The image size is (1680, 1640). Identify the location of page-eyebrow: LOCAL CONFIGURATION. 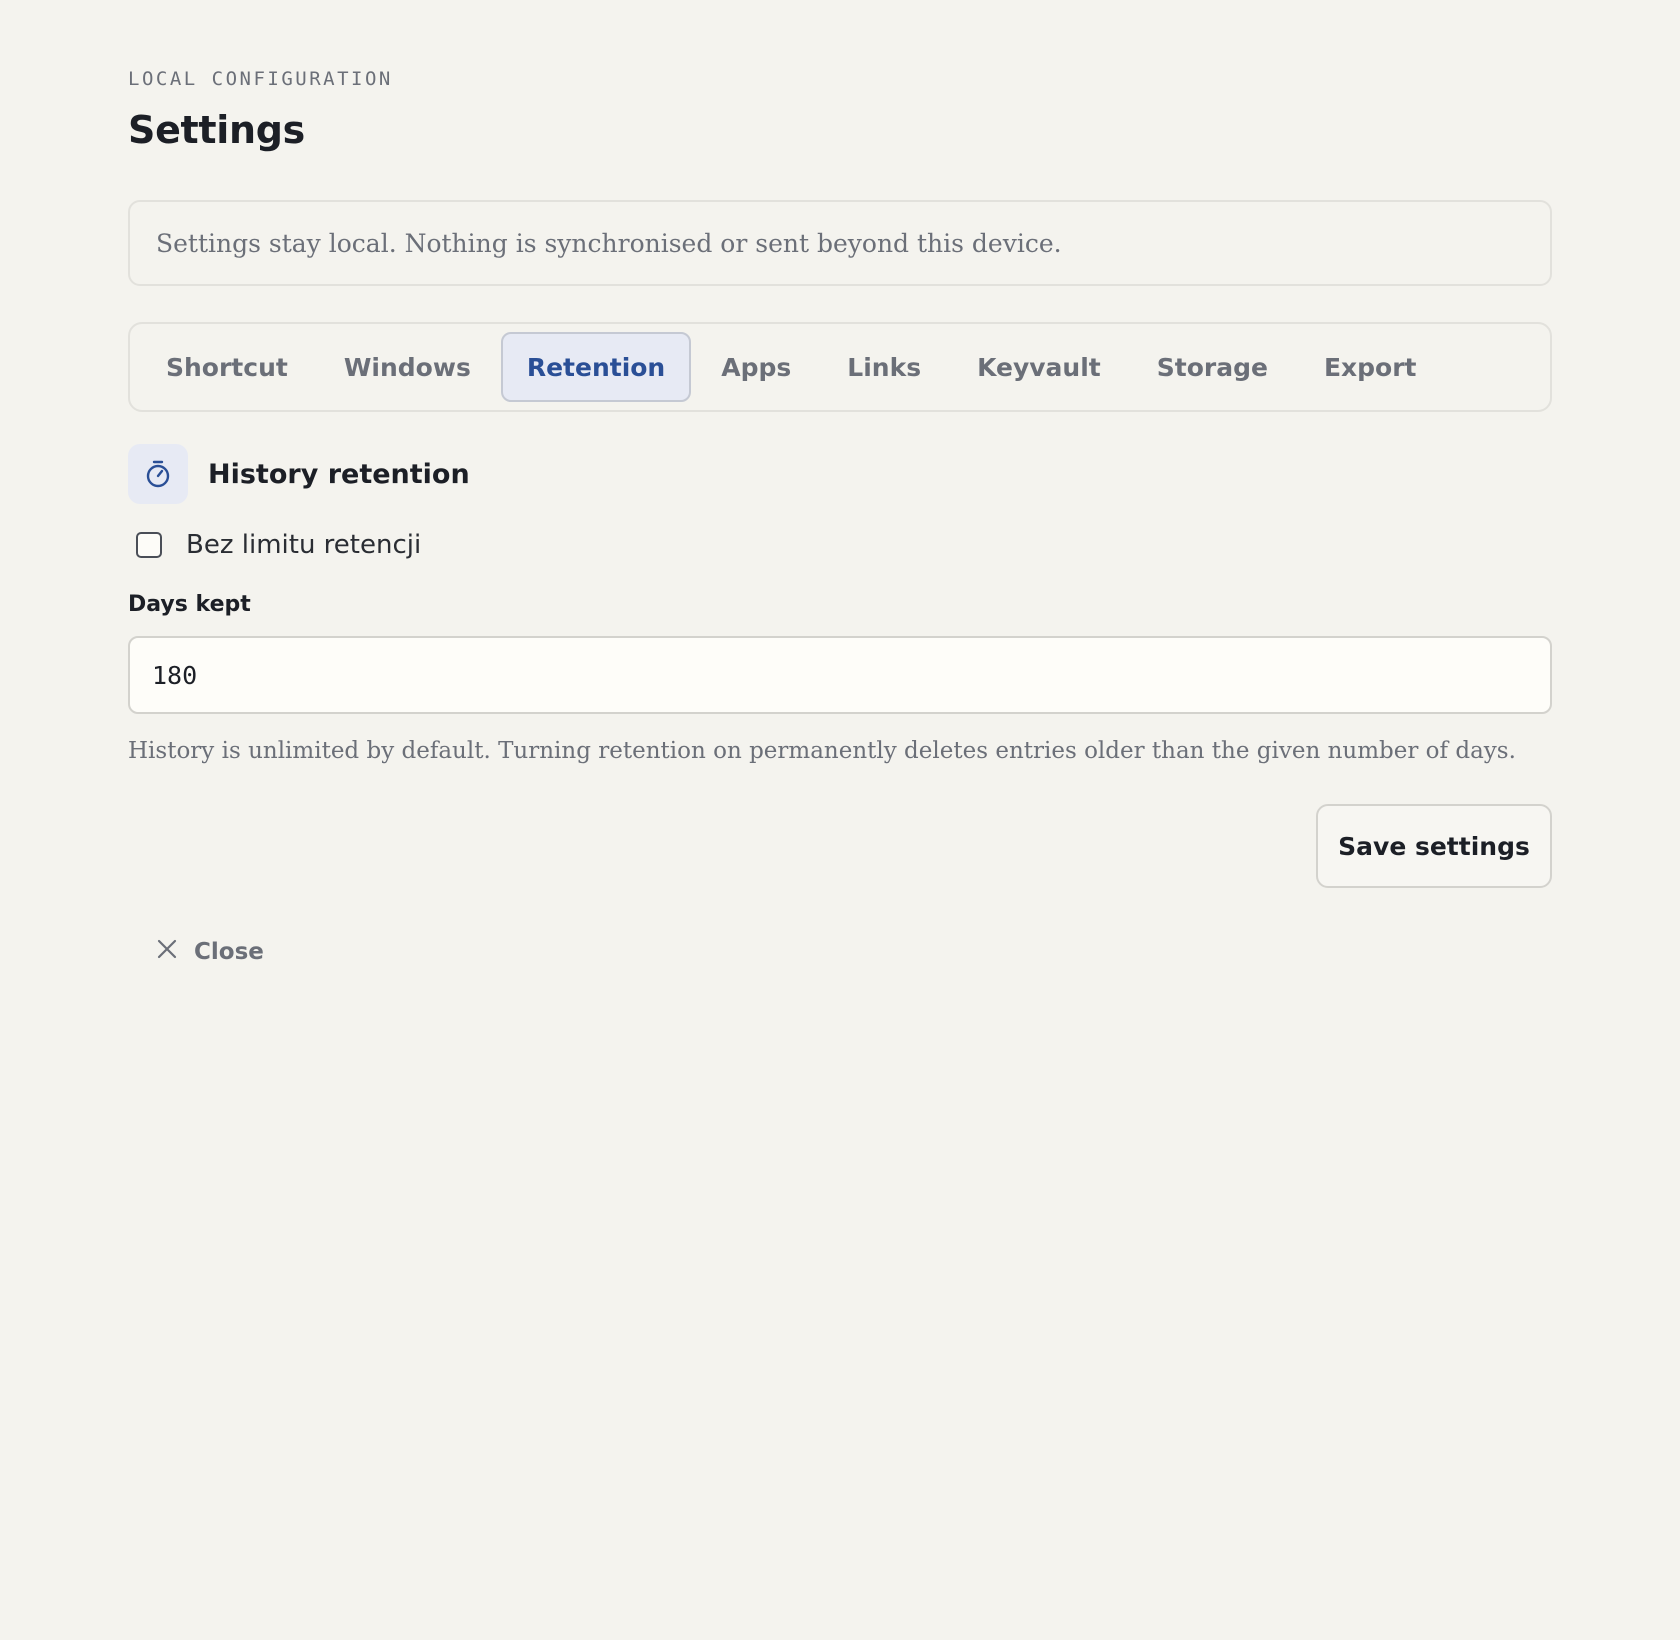
(260, 79).